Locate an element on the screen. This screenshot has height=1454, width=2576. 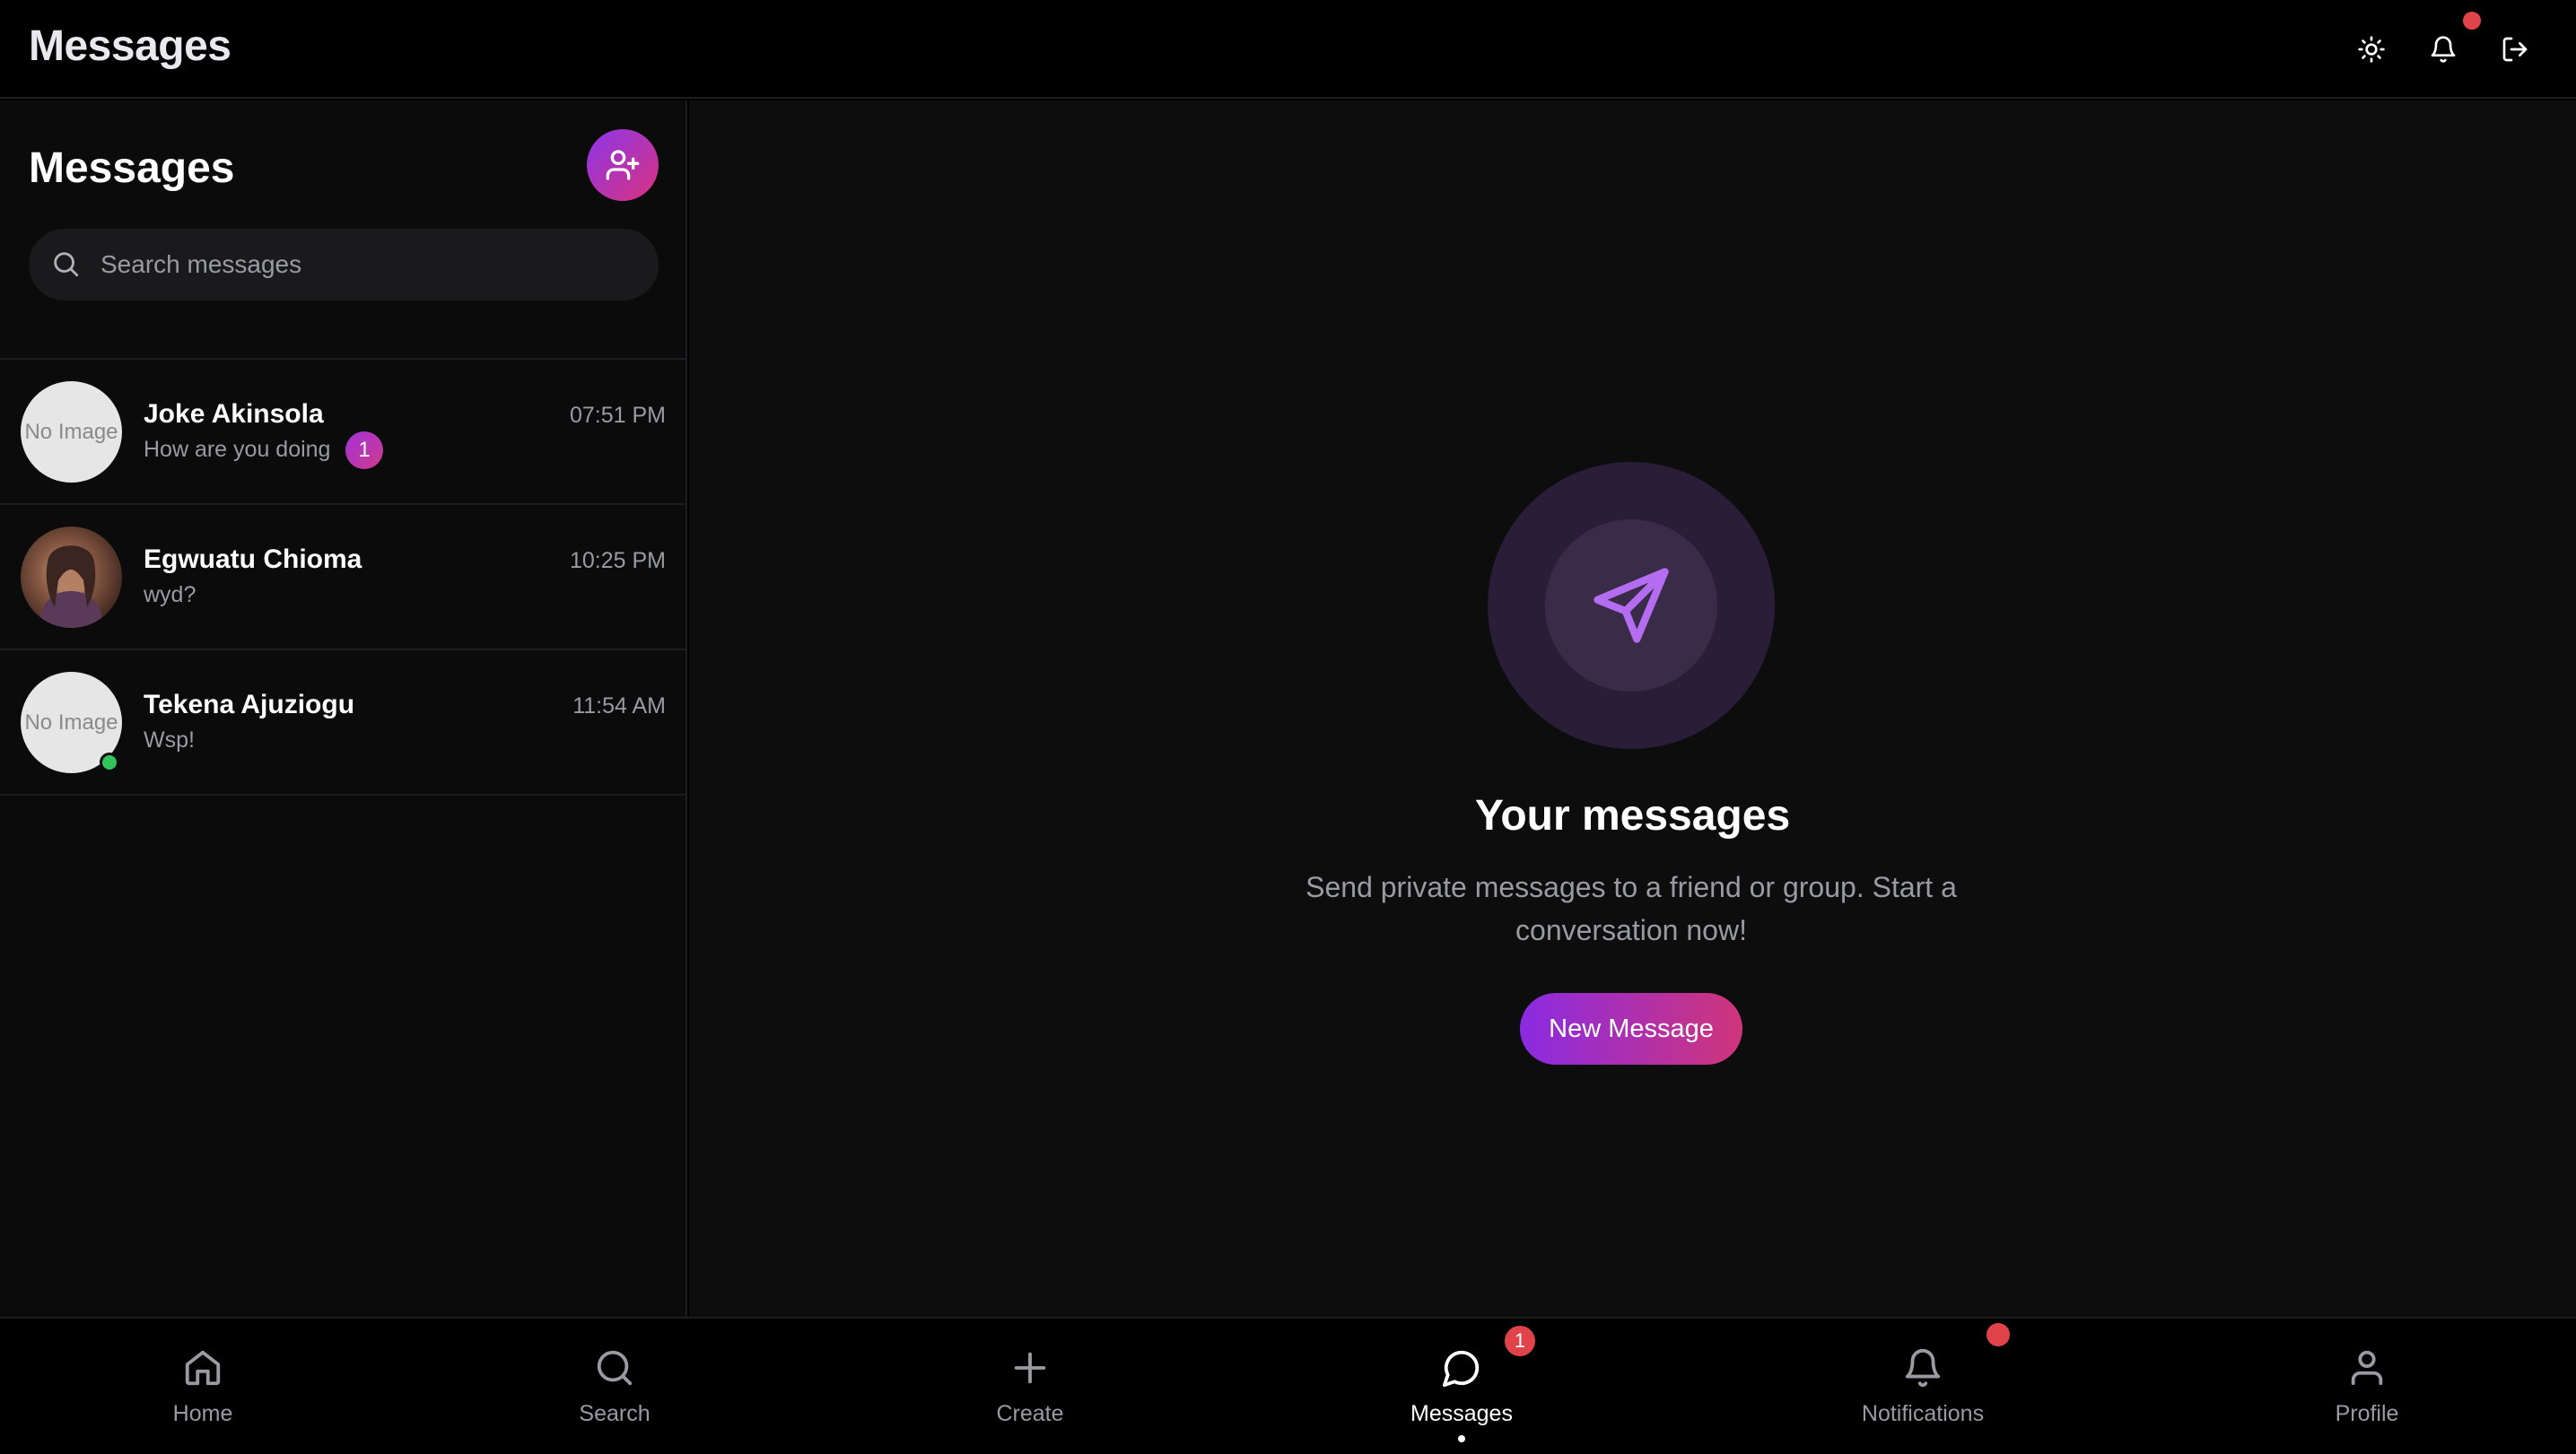
contact-name: Tekena Ajuziogu is located at coordinates (250, 704).